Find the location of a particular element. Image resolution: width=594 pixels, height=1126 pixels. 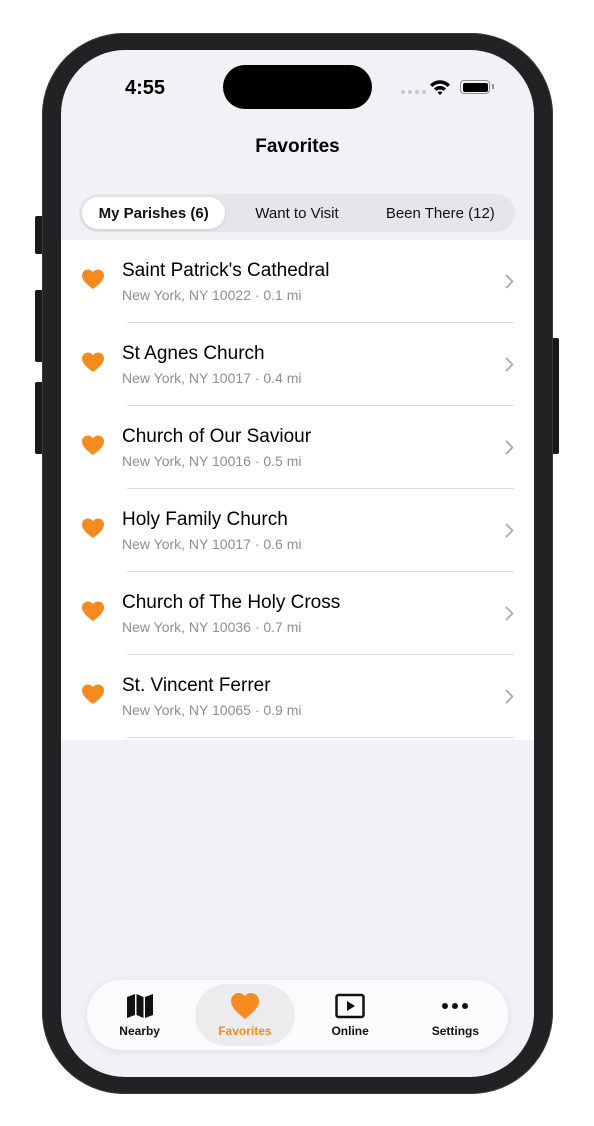

tab-settings: Settings is located at coordinates (455, 1015).